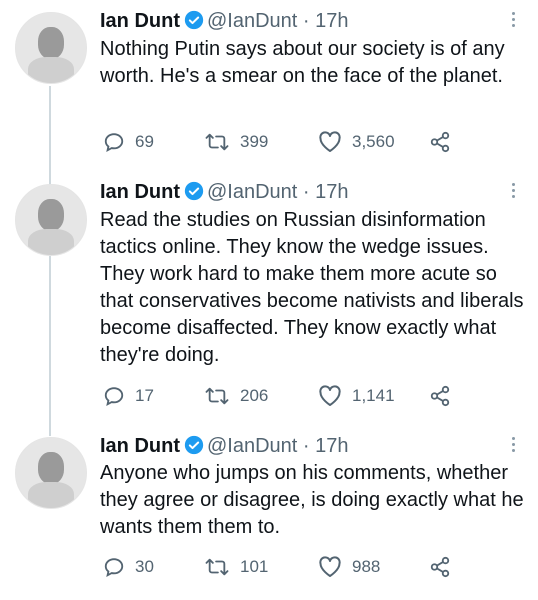 Image resolution: width=538 pixels, height=600 pixels. Describe the element at coordinates (128, 567) in the screenshot. I see `reply-button: 30` at that location.